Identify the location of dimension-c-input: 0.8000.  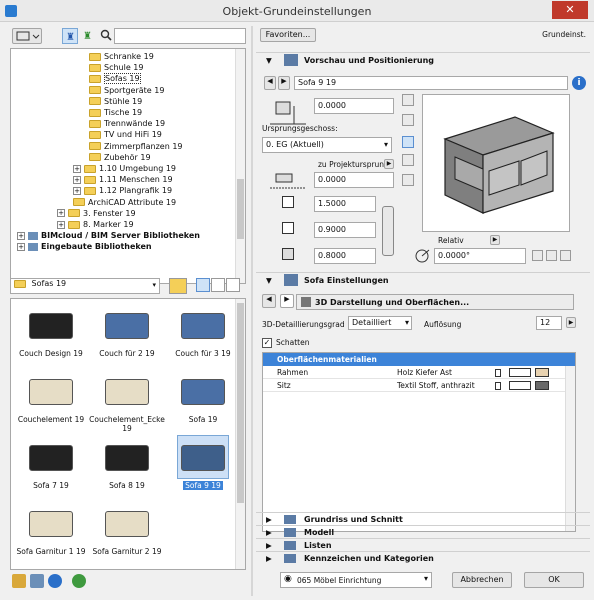
(345, 256).